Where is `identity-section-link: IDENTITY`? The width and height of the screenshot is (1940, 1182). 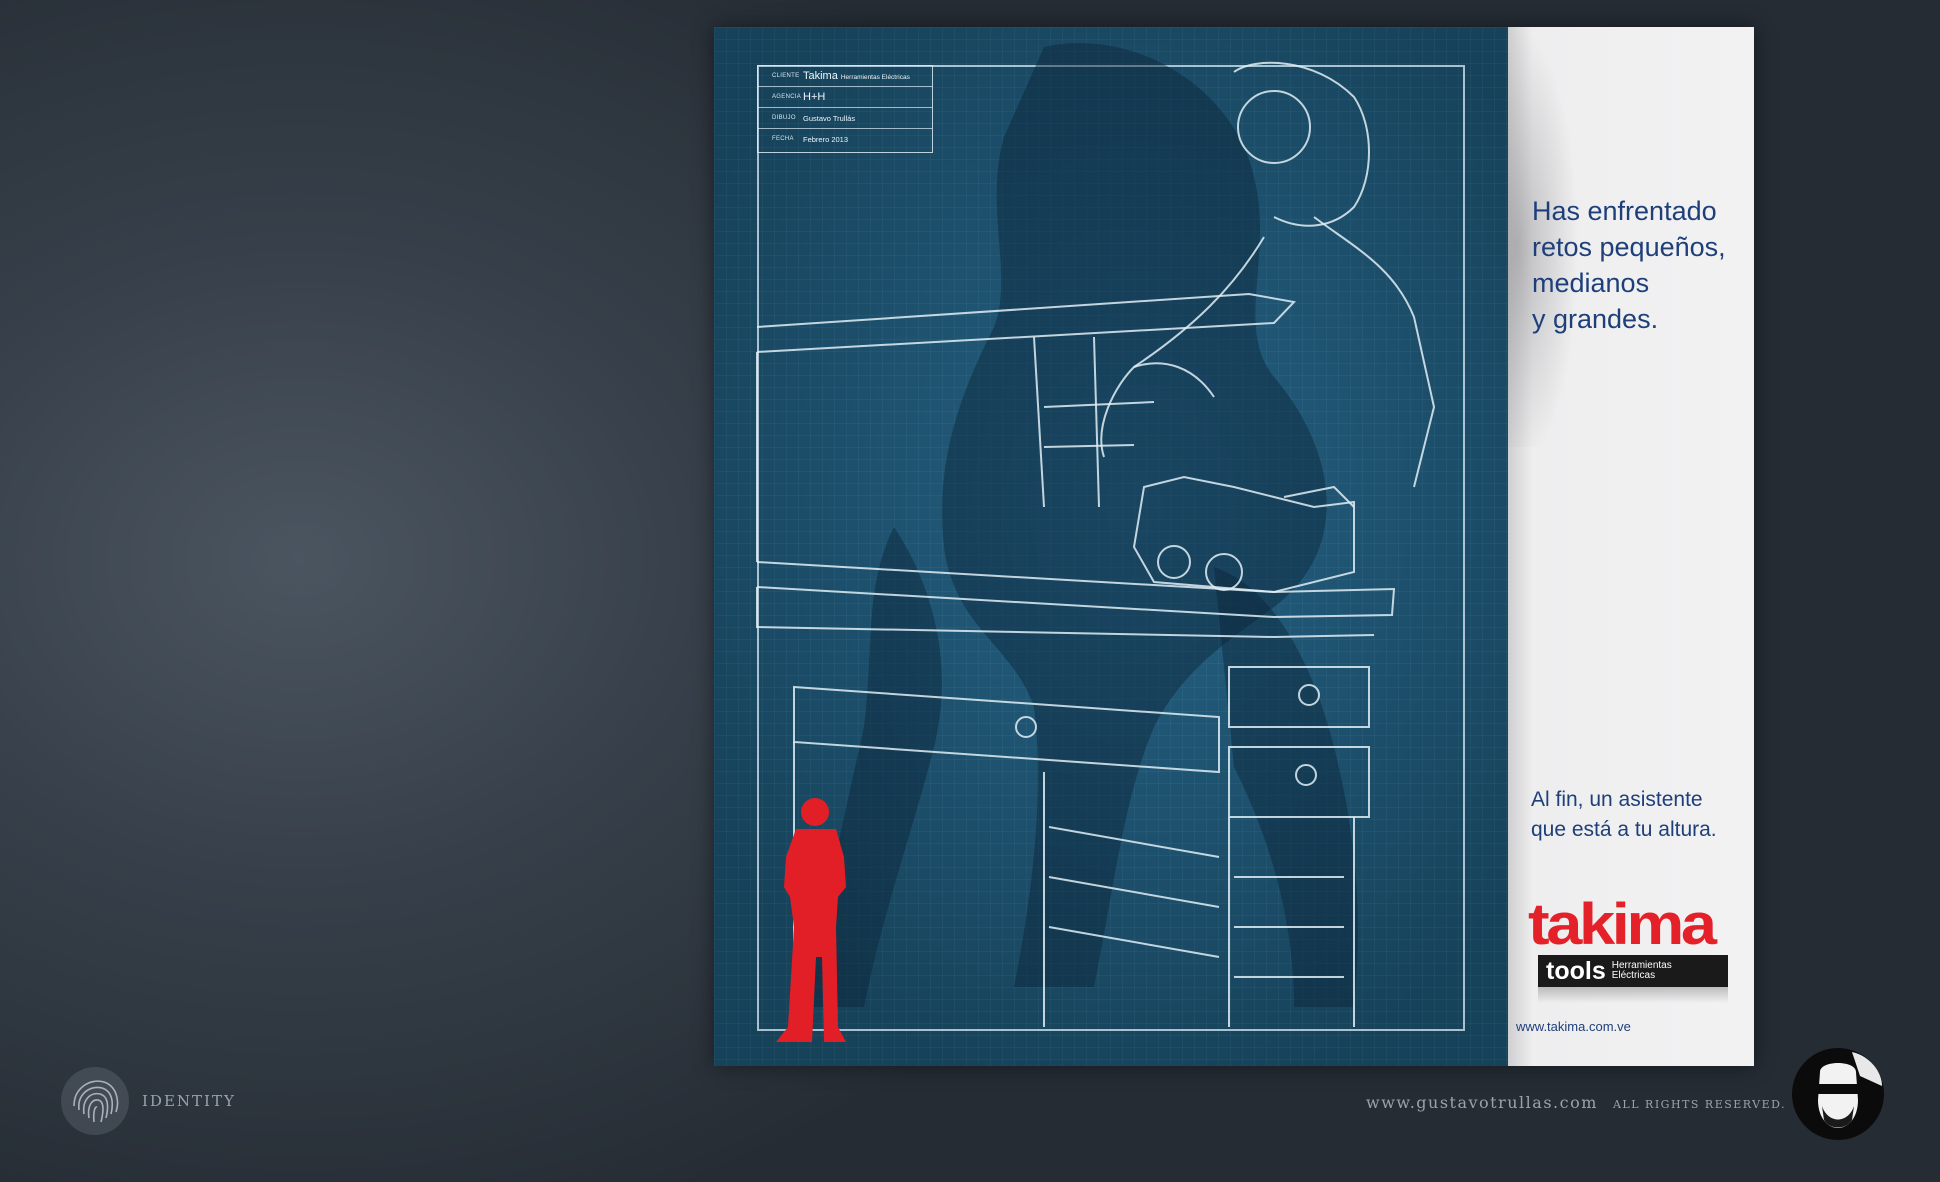
identity-section-link: IDENTITY is located at coordinates (148, 1101).